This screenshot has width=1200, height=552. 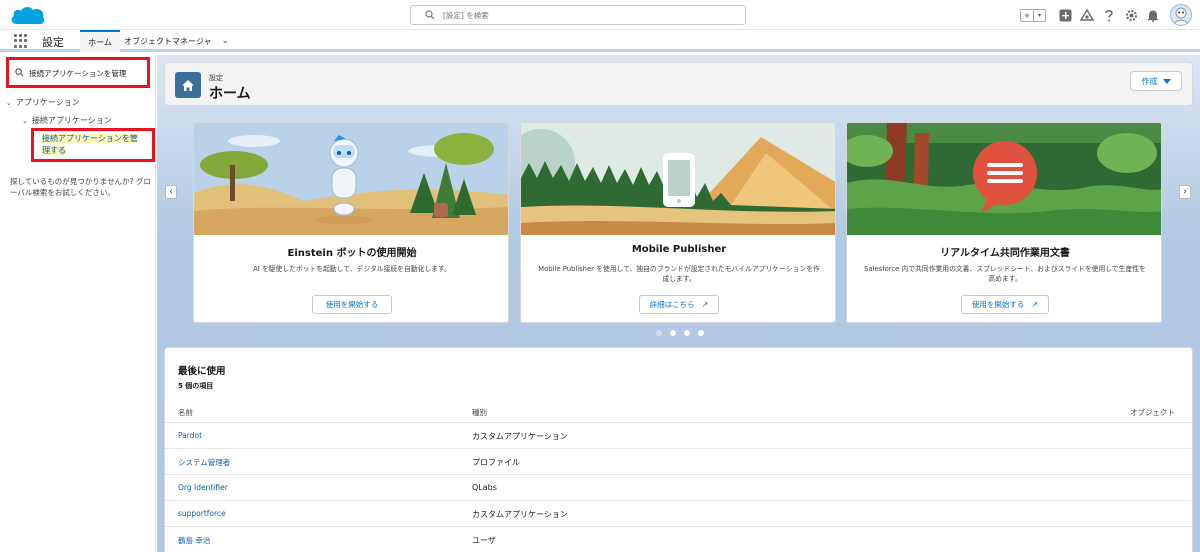 What do you see at coordinates (678, 179) in the screenshot?
I see `mobile-publisher-illustration` at bounding box center [678, 179].